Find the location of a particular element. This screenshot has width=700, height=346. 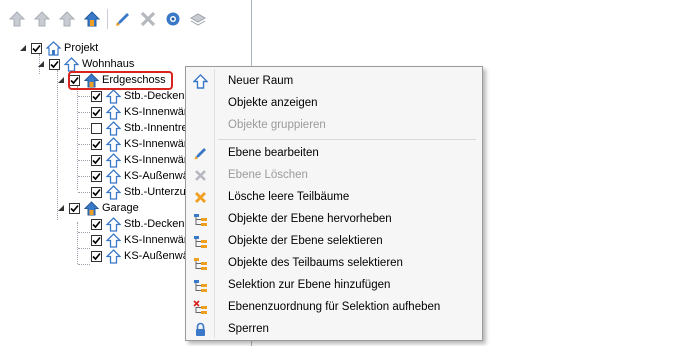

move-up-icon is located at coordinates (42, 19).